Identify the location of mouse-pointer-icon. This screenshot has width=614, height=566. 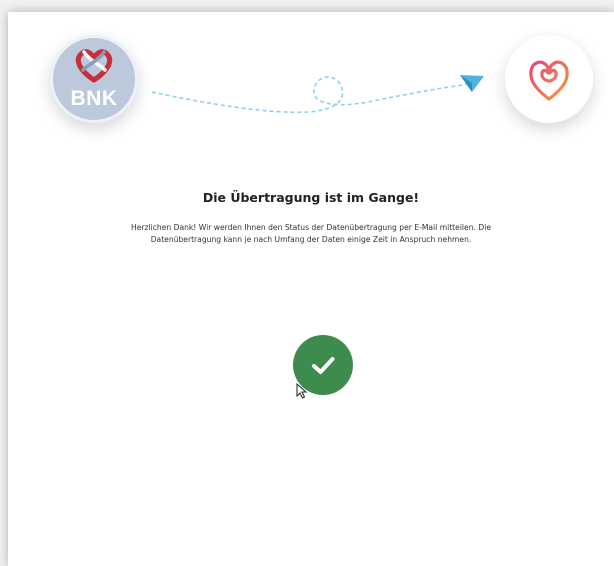
(302, 391).